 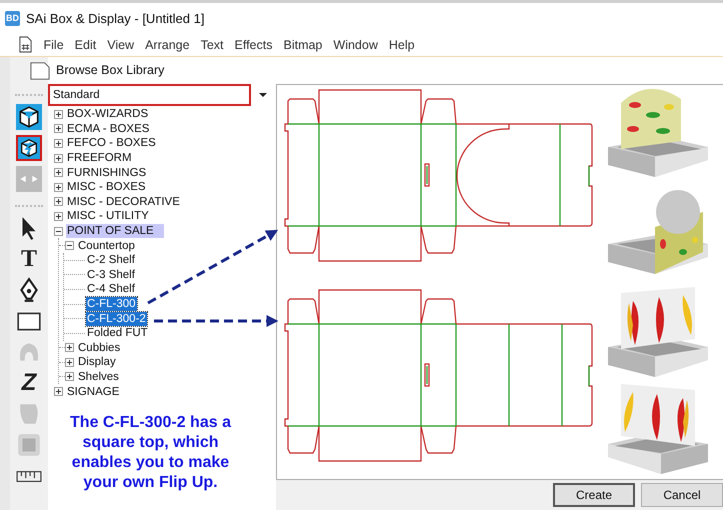 I want to click on dialog-title: Browse Box Library, so click(x=110, y=70).